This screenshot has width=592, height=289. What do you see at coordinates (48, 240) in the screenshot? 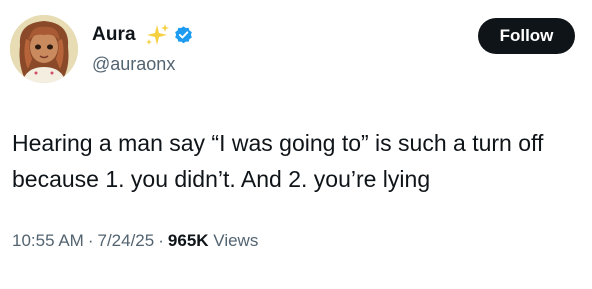
I see `tweet-time: 10:55 AM` at bounding box center [48, 240].